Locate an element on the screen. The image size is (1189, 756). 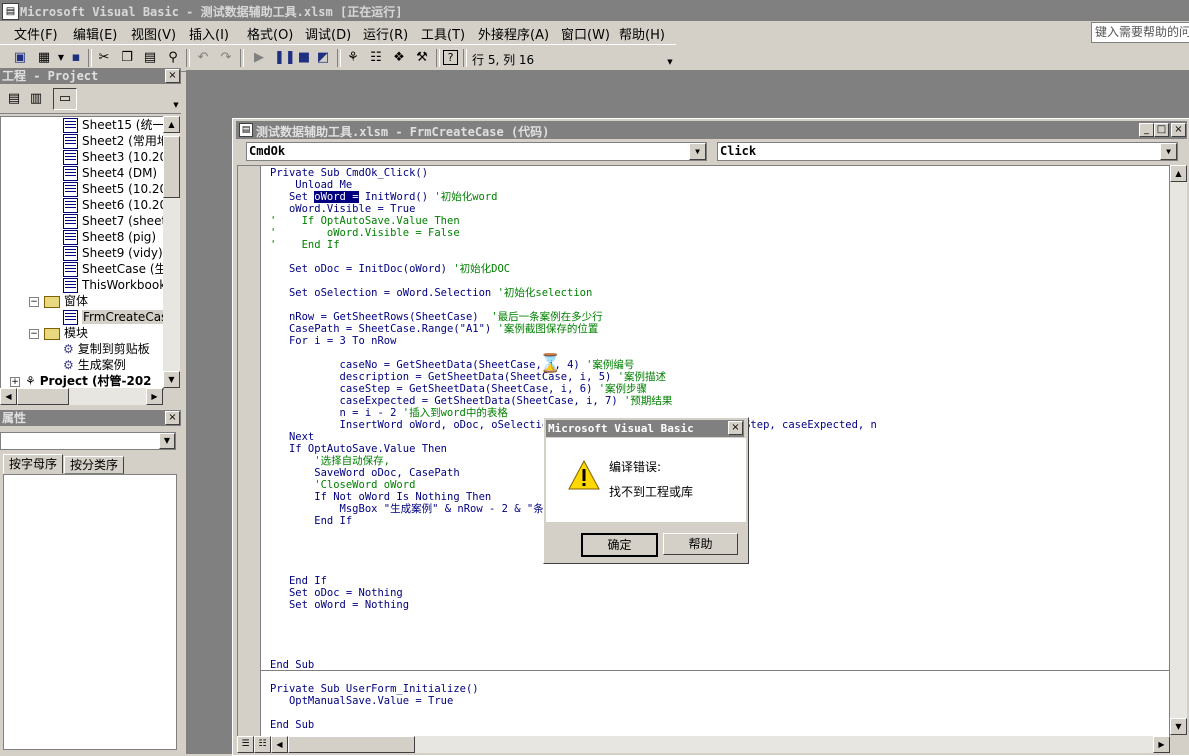
code-line: Set oWord = InitWord() '初始化word is located at coordinates (384, 197).